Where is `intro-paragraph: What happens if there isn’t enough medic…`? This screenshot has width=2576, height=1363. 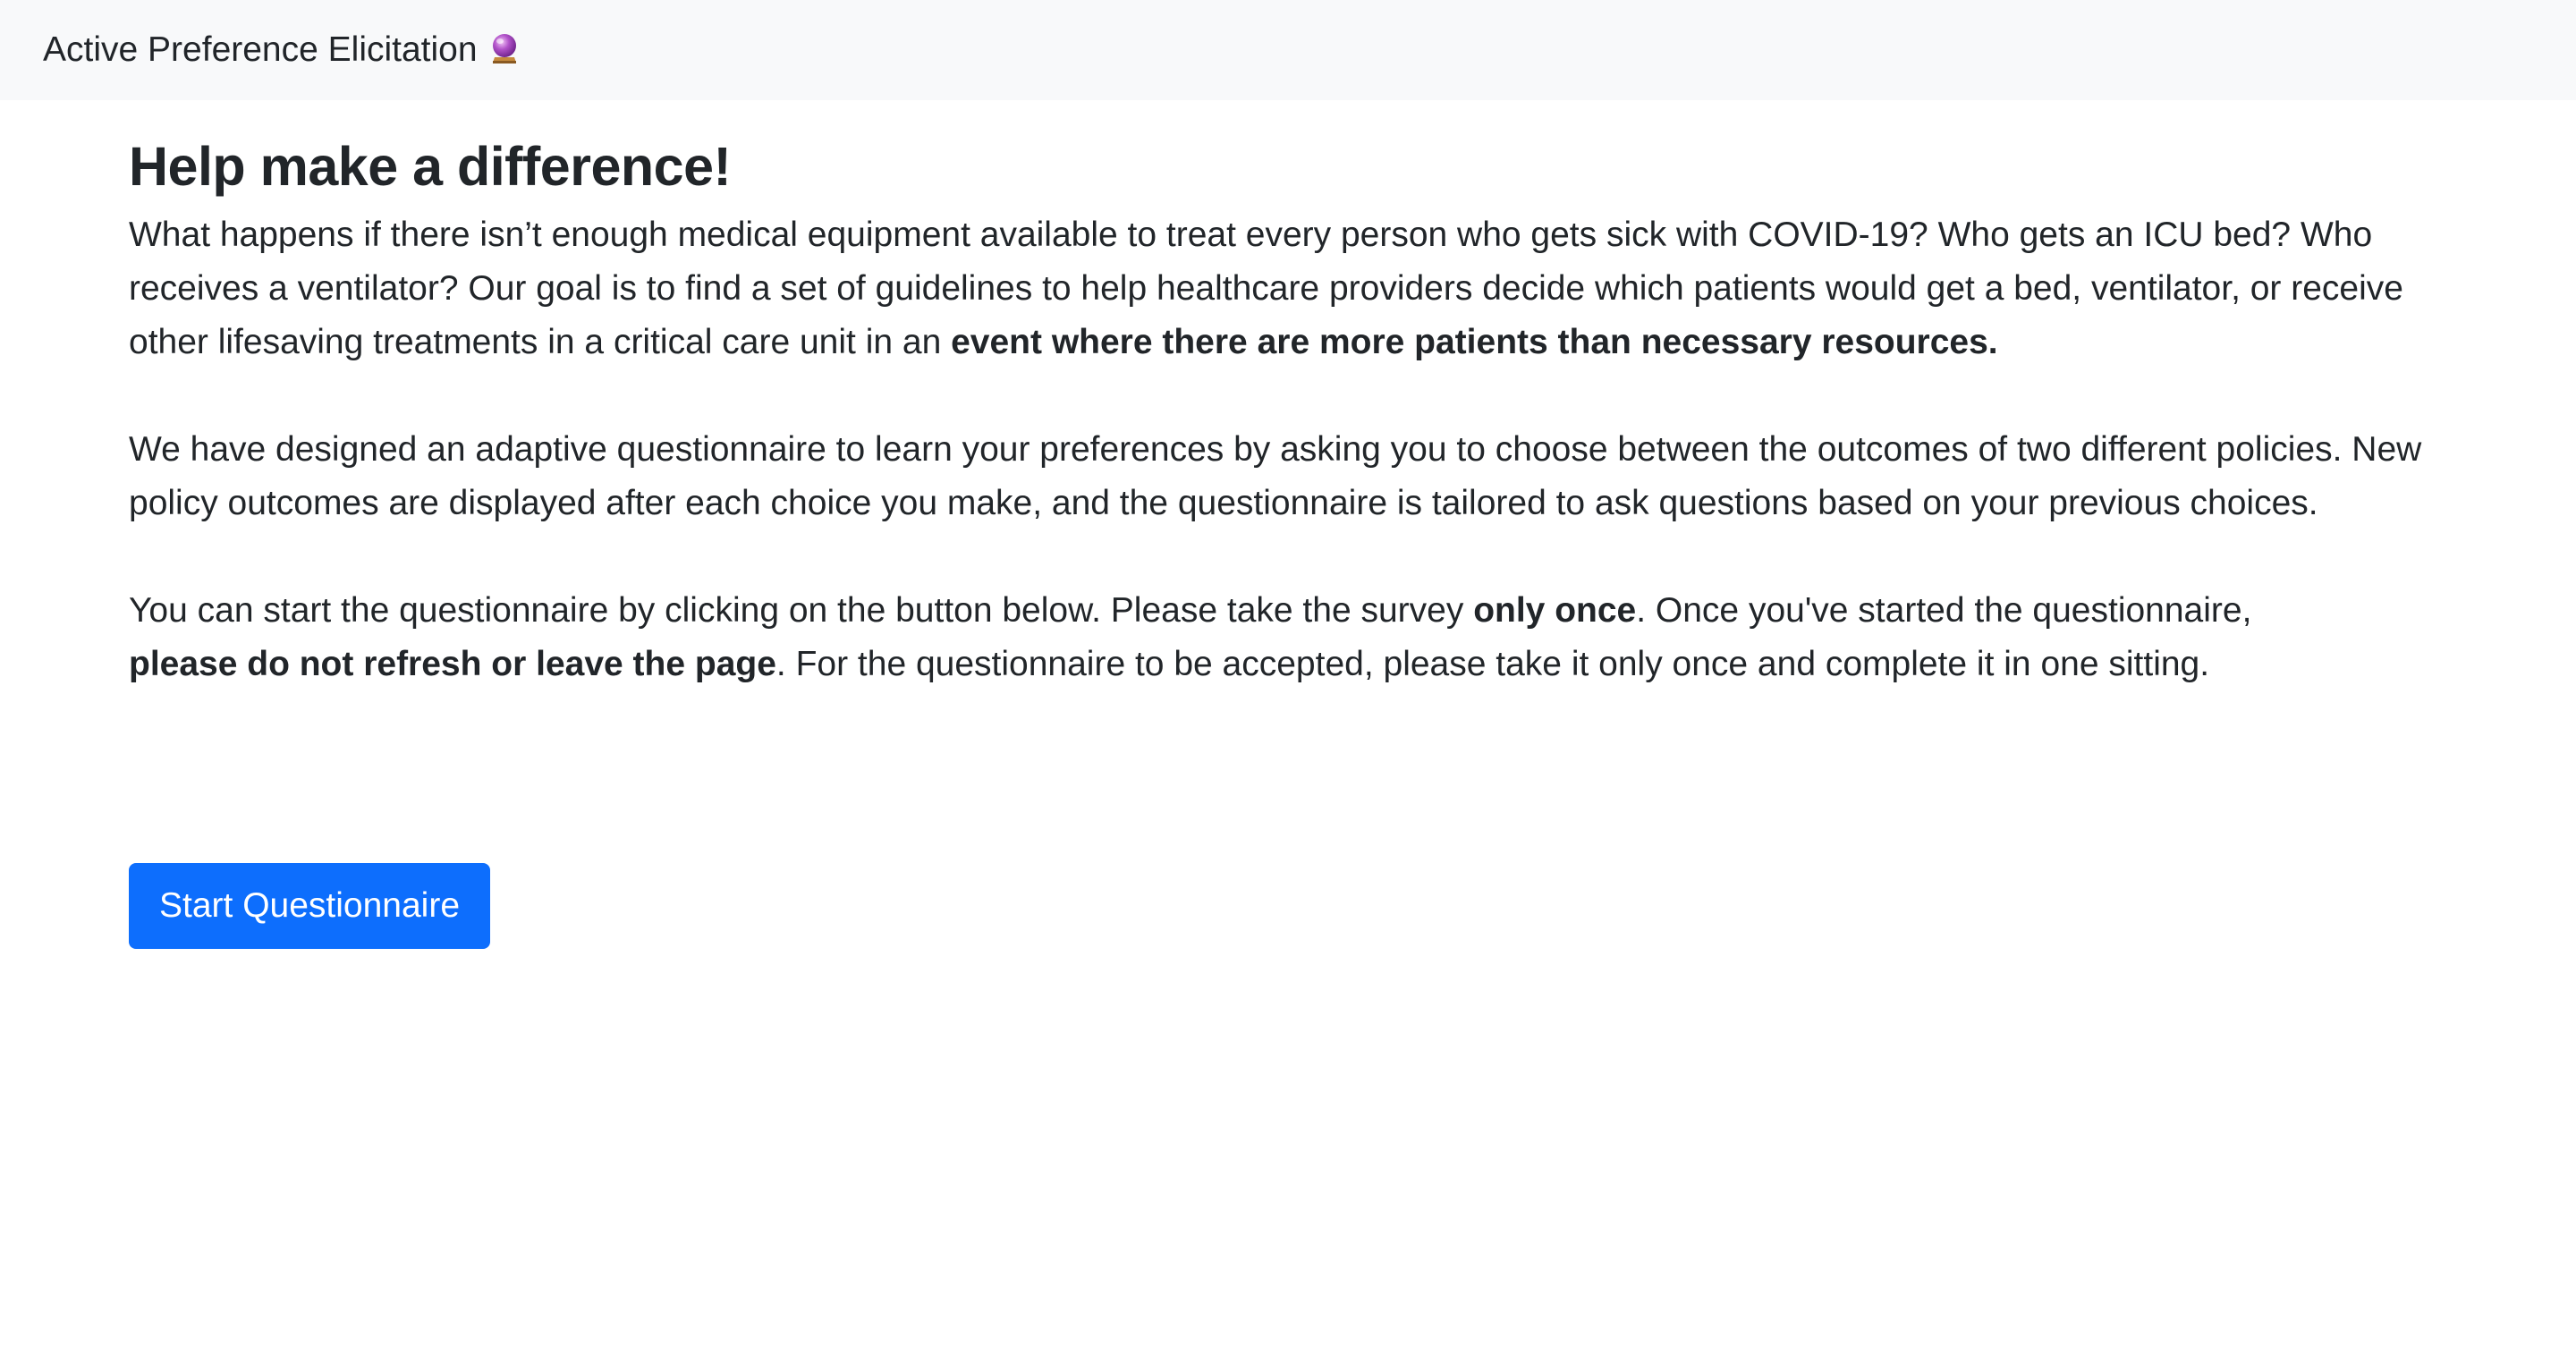
intro-paragraph: What happens if there isn’t enough medic… is located at coordinates (1288, 288).